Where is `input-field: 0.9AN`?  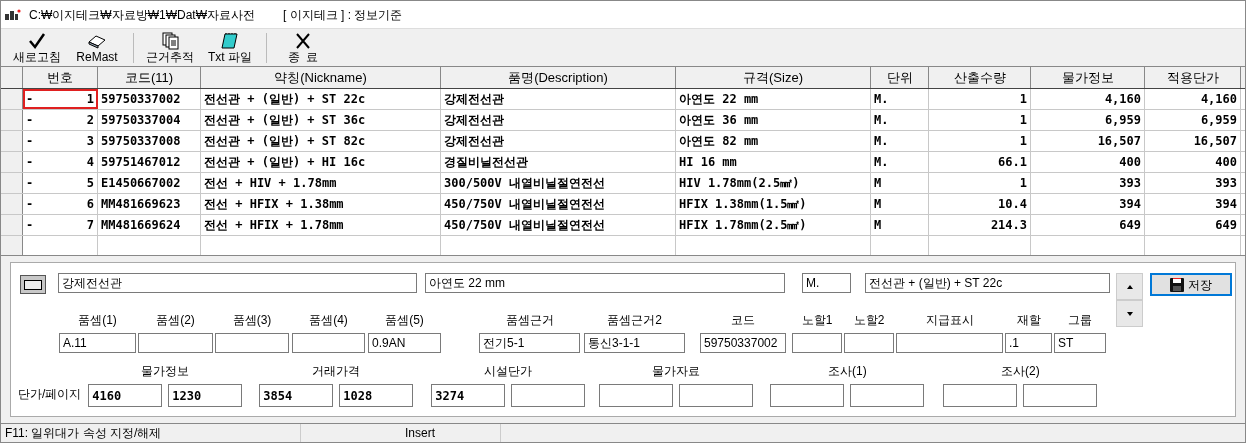
input-field: 0.9AN is located at coordinates (404, 343).